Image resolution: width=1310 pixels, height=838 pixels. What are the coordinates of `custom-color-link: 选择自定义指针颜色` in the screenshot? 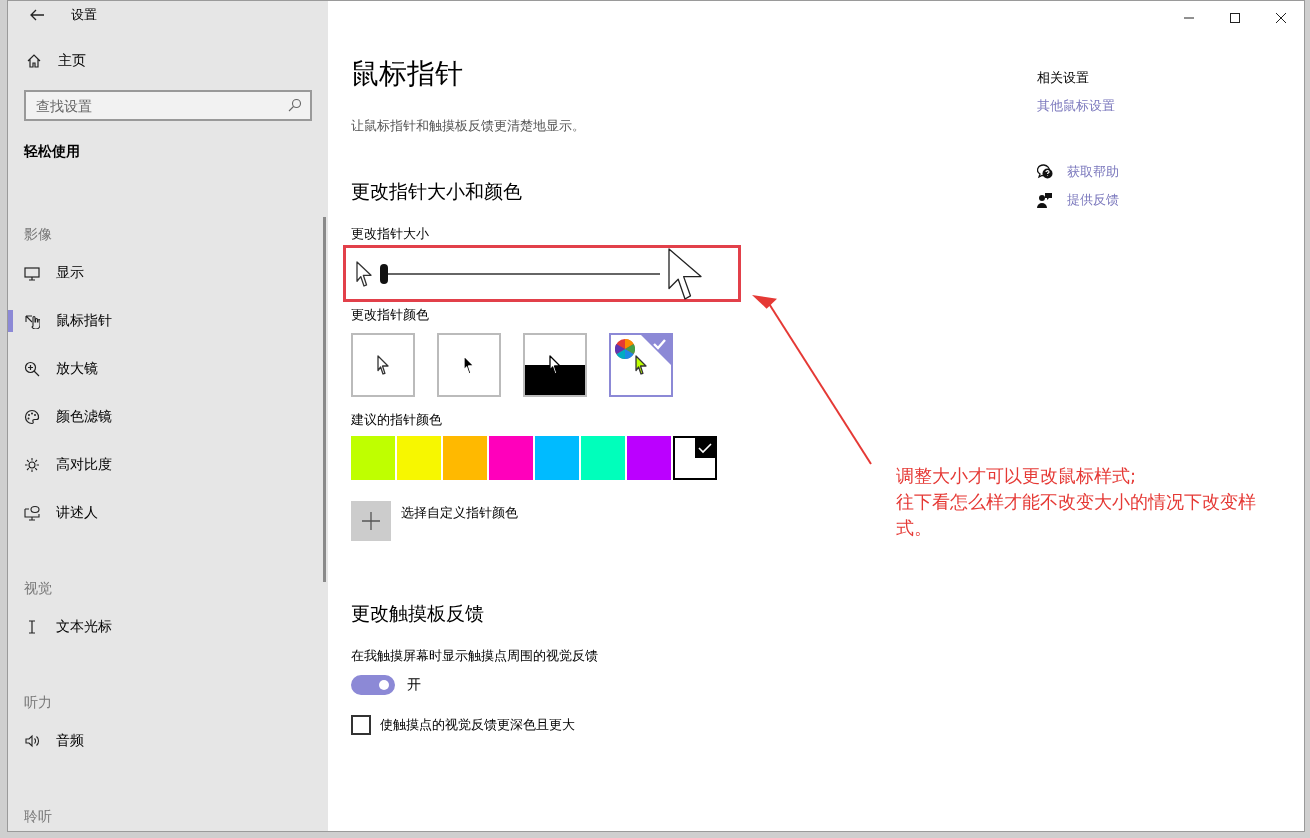 It's located at (459, 513).